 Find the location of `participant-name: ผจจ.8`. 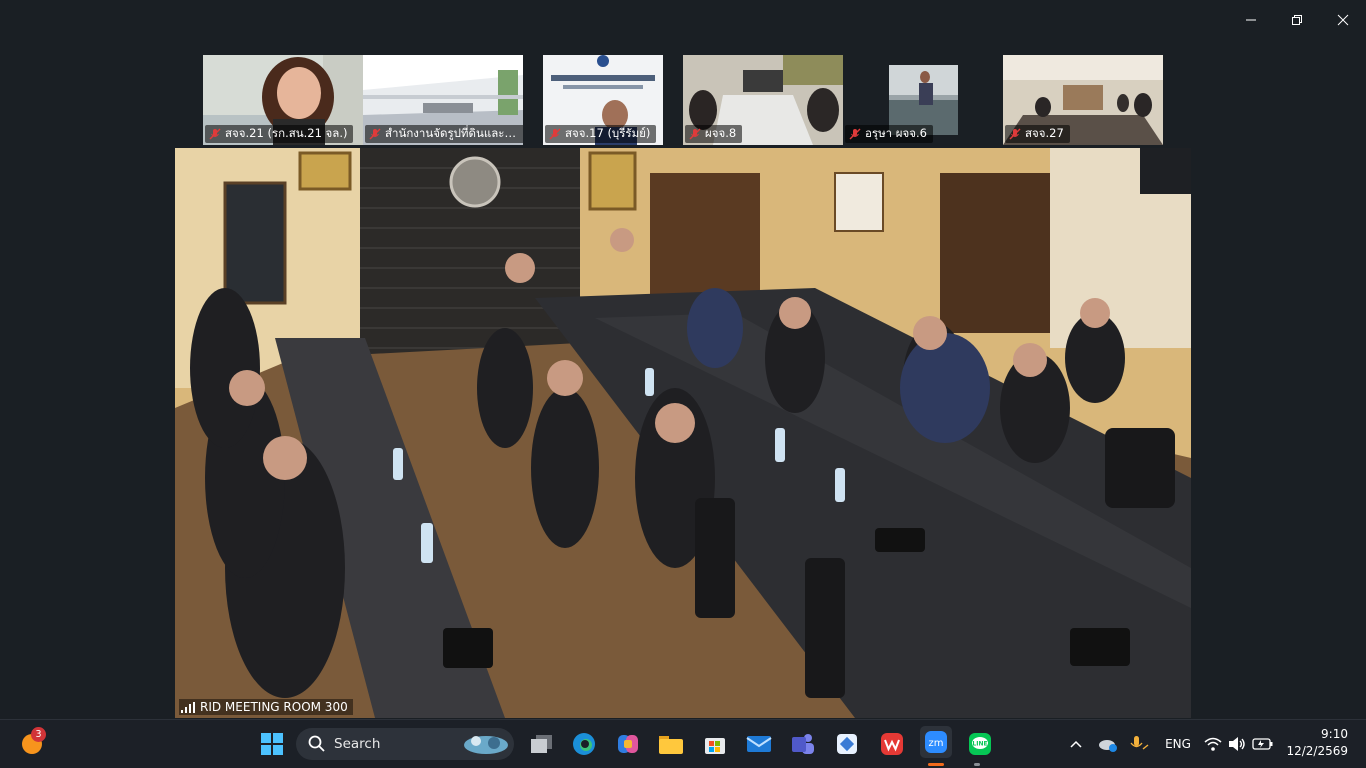

participant-name: ผจจ.8 is located at coordinates (721, 133).